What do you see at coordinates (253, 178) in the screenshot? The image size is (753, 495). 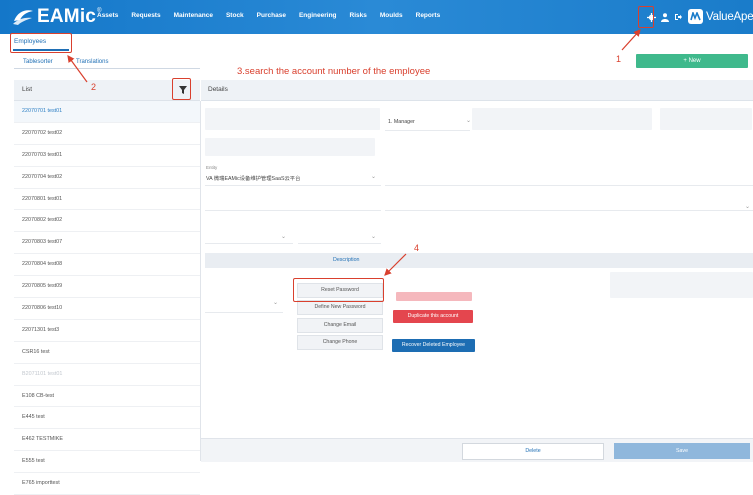 I see `entity-select-value: VA 微瑞EAMic设备维护管理SaaS云平台` at bounding box center [253, 178].